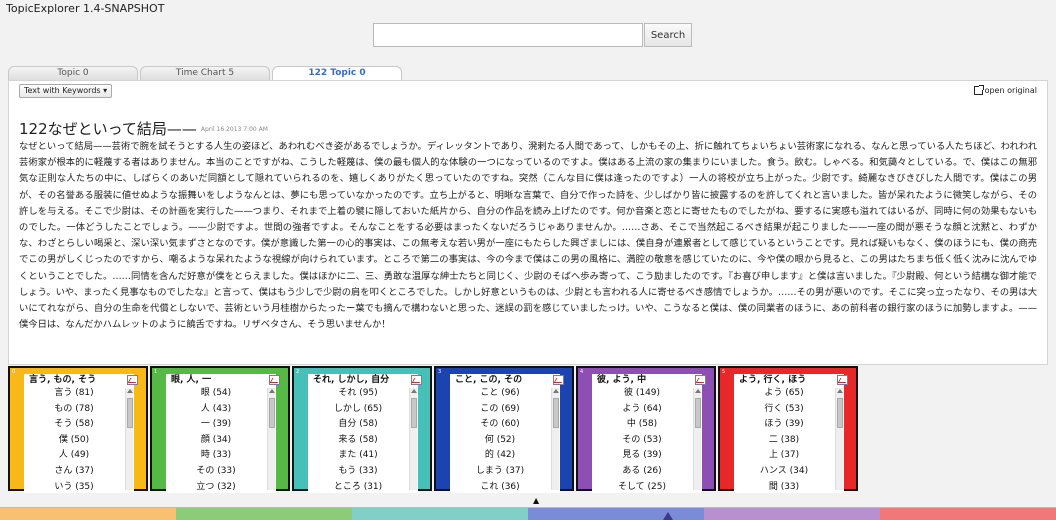  I want to click on topic-word: ハンス (34), so click(789, 472).